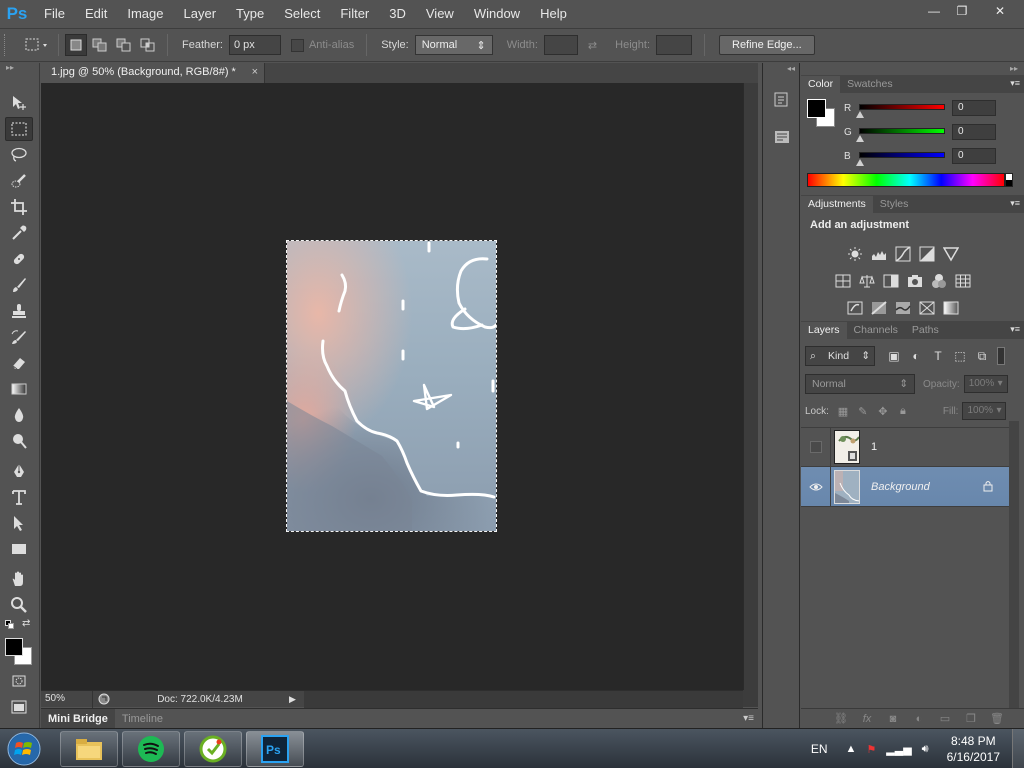 This screenshot has width=1024, height=768. Describe the element at coordinates (26, 623) in the screenshot. I see `swap-colors-icon: ⇄` at that location.